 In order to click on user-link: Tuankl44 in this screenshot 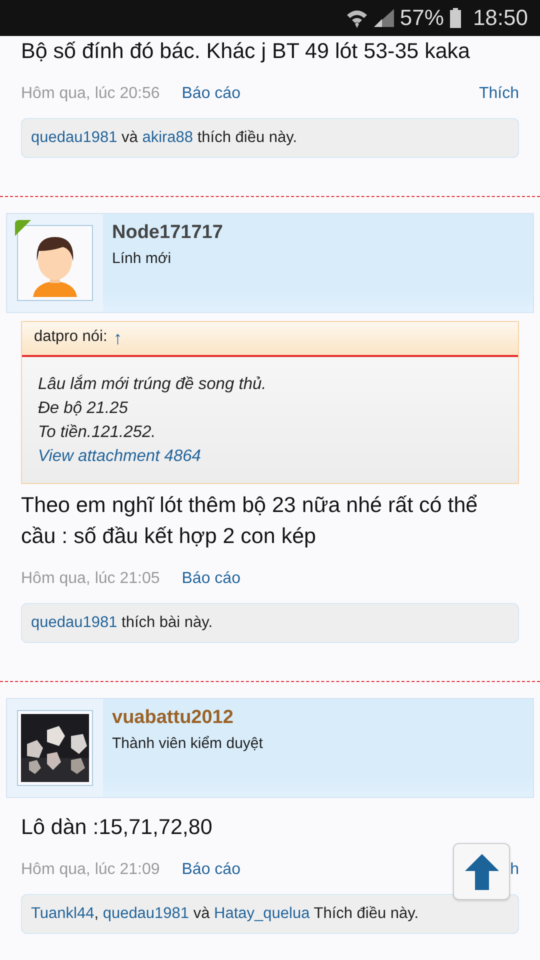, I will do `click(62, 914)`.